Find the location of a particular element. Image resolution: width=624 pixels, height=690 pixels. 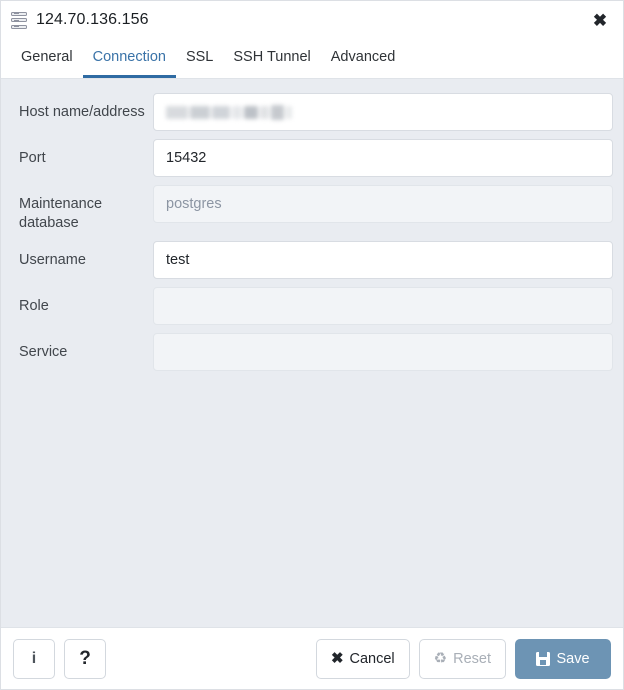

floppy-disk-icon is located at coordinates (543, 658).